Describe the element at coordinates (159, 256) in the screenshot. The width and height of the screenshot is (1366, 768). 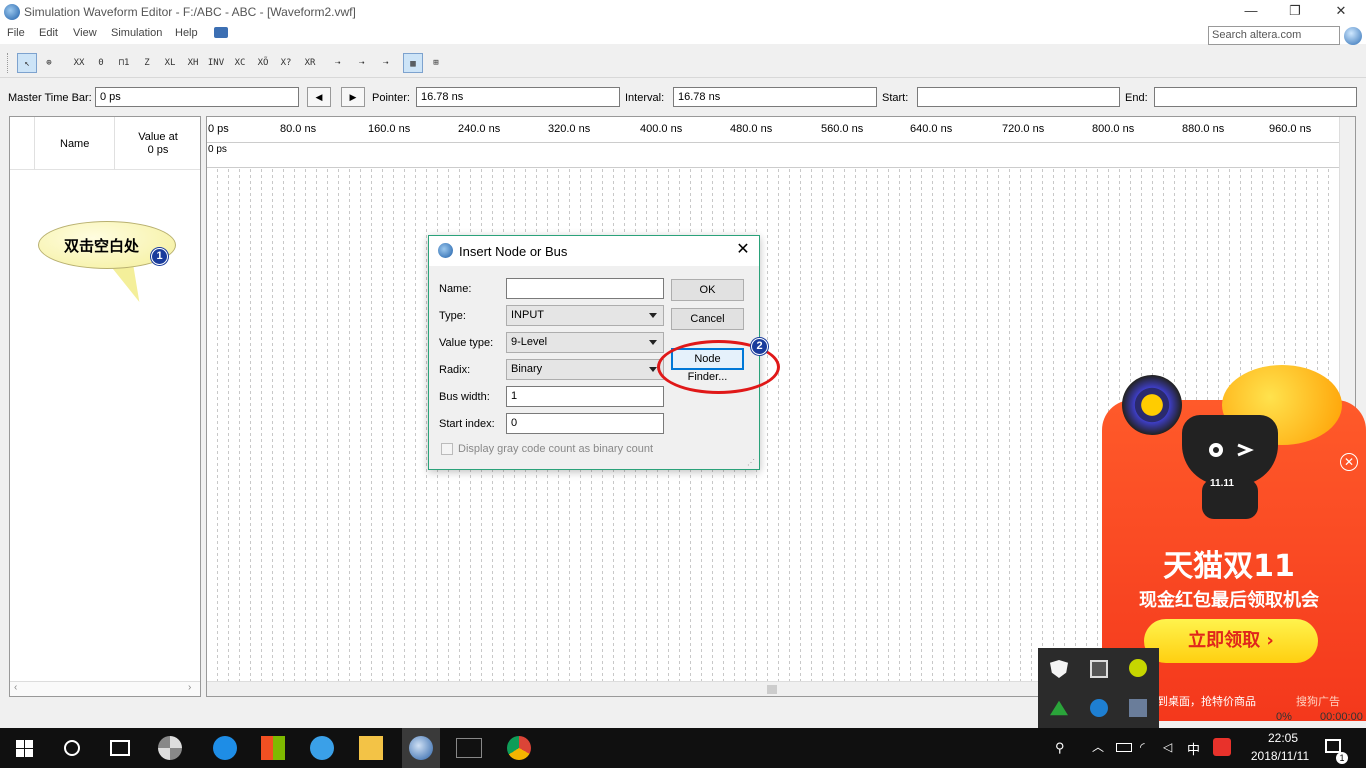
I see `step-1-badge: 1` at that location.